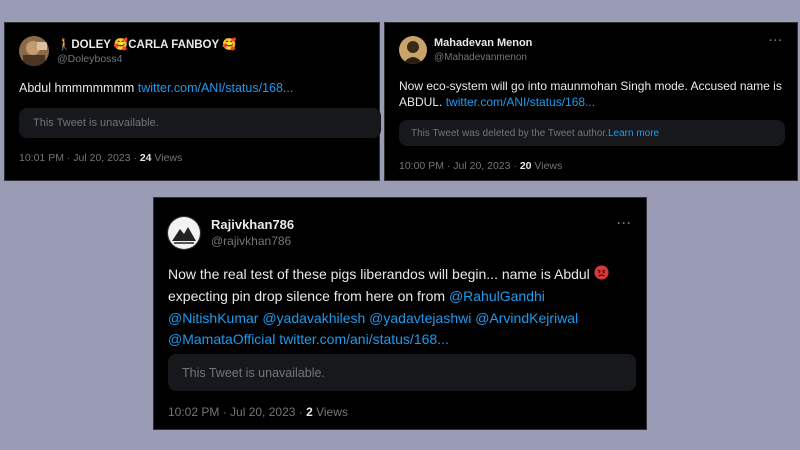  I want to click on mention-arvindkejriwal: @ArvindKejriwal, so click(526, 318).